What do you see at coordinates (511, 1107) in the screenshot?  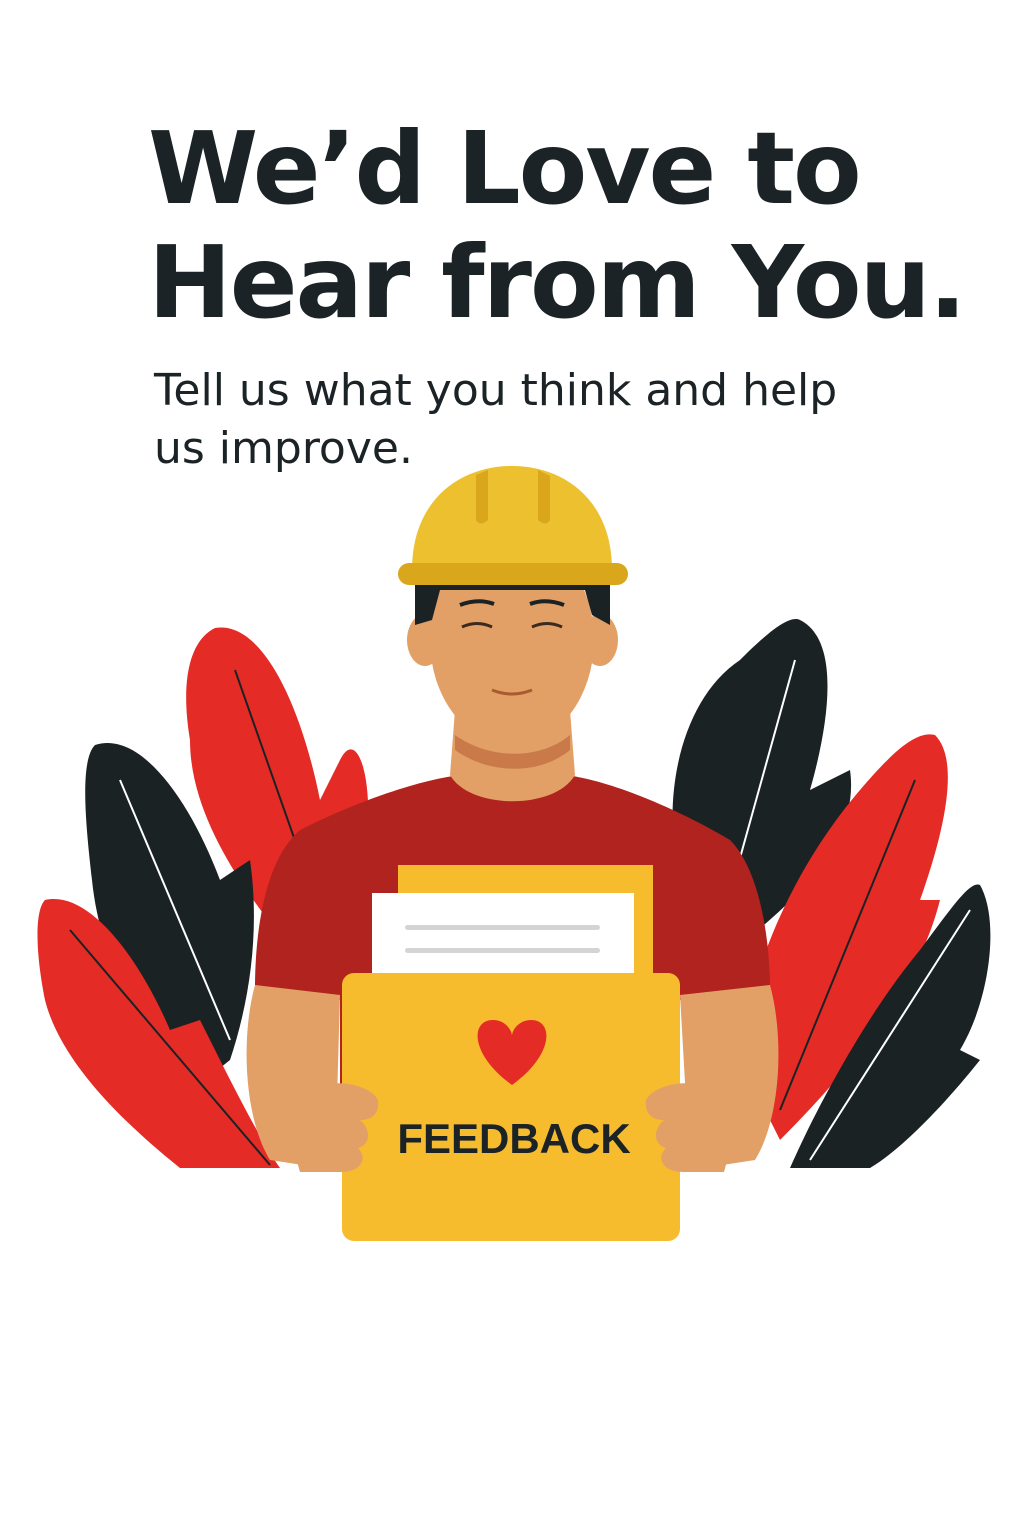 I see `feedback-folder` at bounding box center [511, 1107].